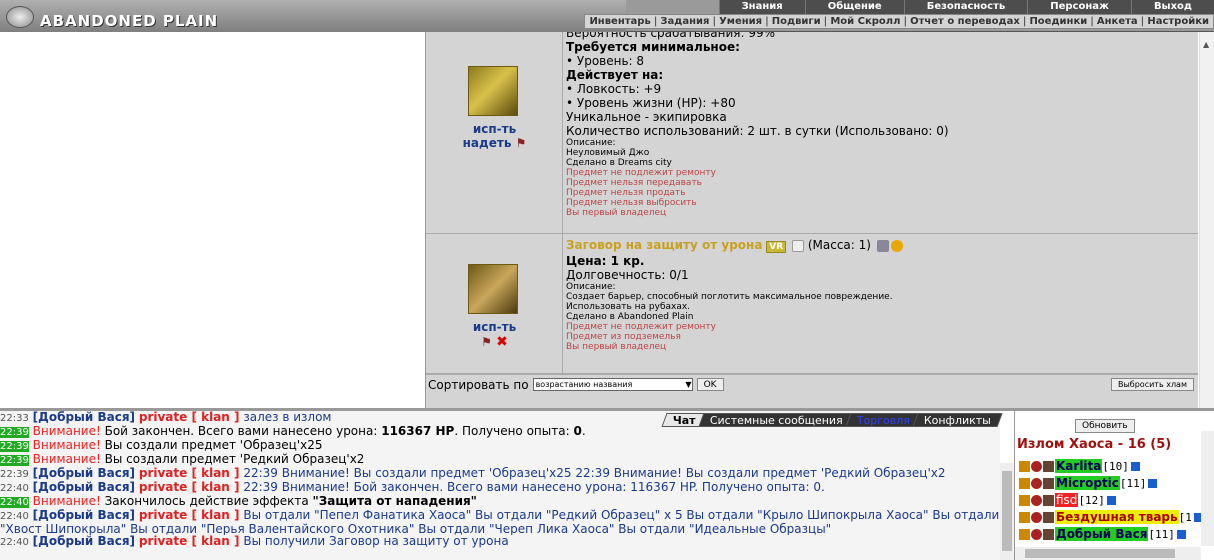  Describe the element at coordinates (1172, 7) in the screenshot. I see `menu-exit: Выход` at that location.